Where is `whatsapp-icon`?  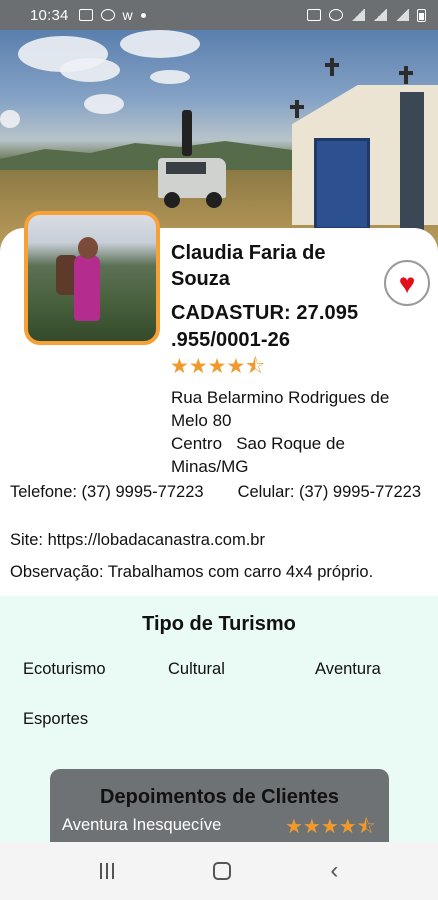
whatsapp-icon is located at coordinates (107, 15).